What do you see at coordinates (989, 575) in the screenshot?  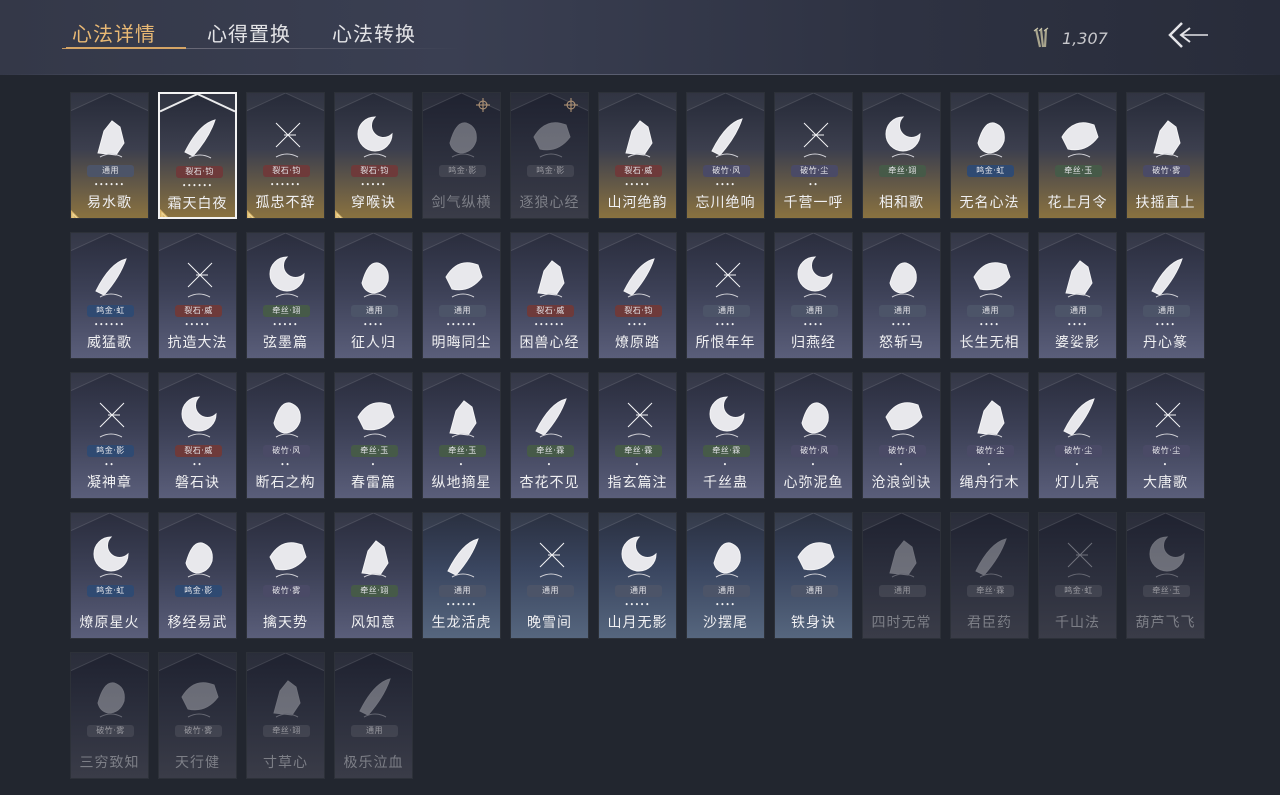 I see `xinfa-card: 牵丝·霖 君臣药` at bounding box center [989, 575].